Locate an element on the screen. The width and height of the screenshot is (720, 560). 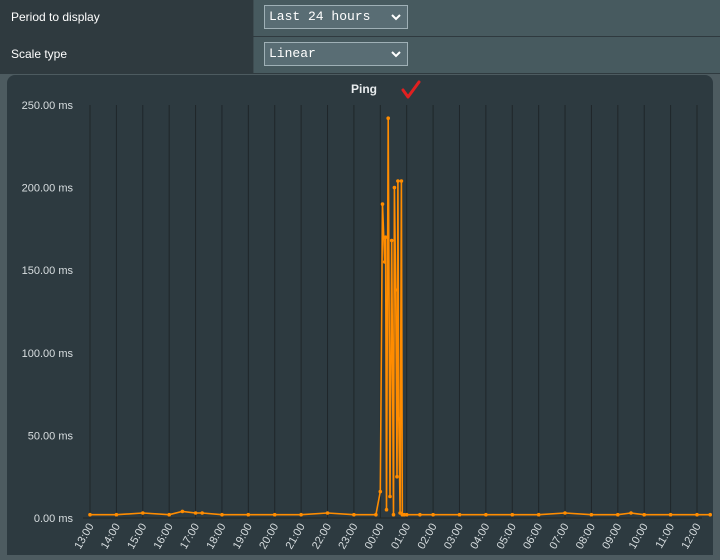
chart-title: Ping is located at coordinates (364, 89).